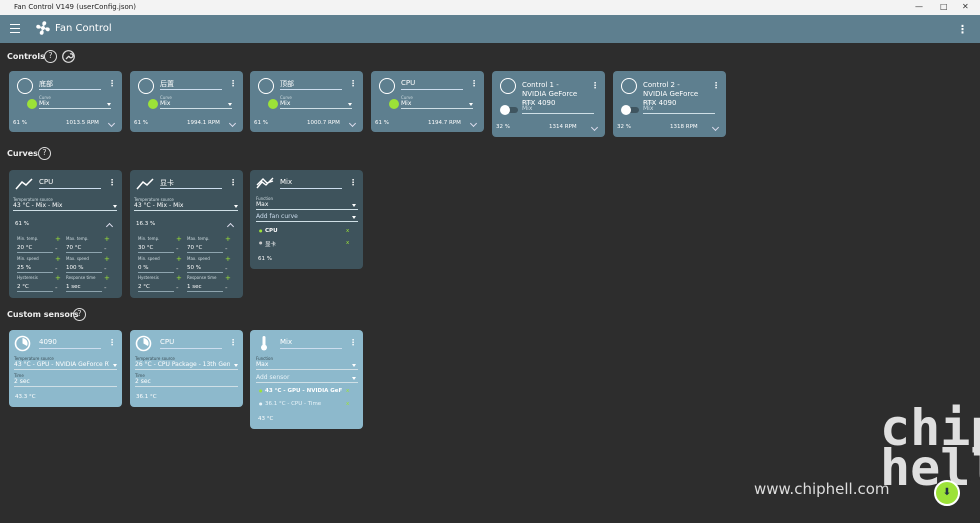 Image resolution: width=980 pixels, height=523 pixels. Describe the element at coordinates (167, 342) in the screenshot. I see `sensor-name: CPU` at that location.